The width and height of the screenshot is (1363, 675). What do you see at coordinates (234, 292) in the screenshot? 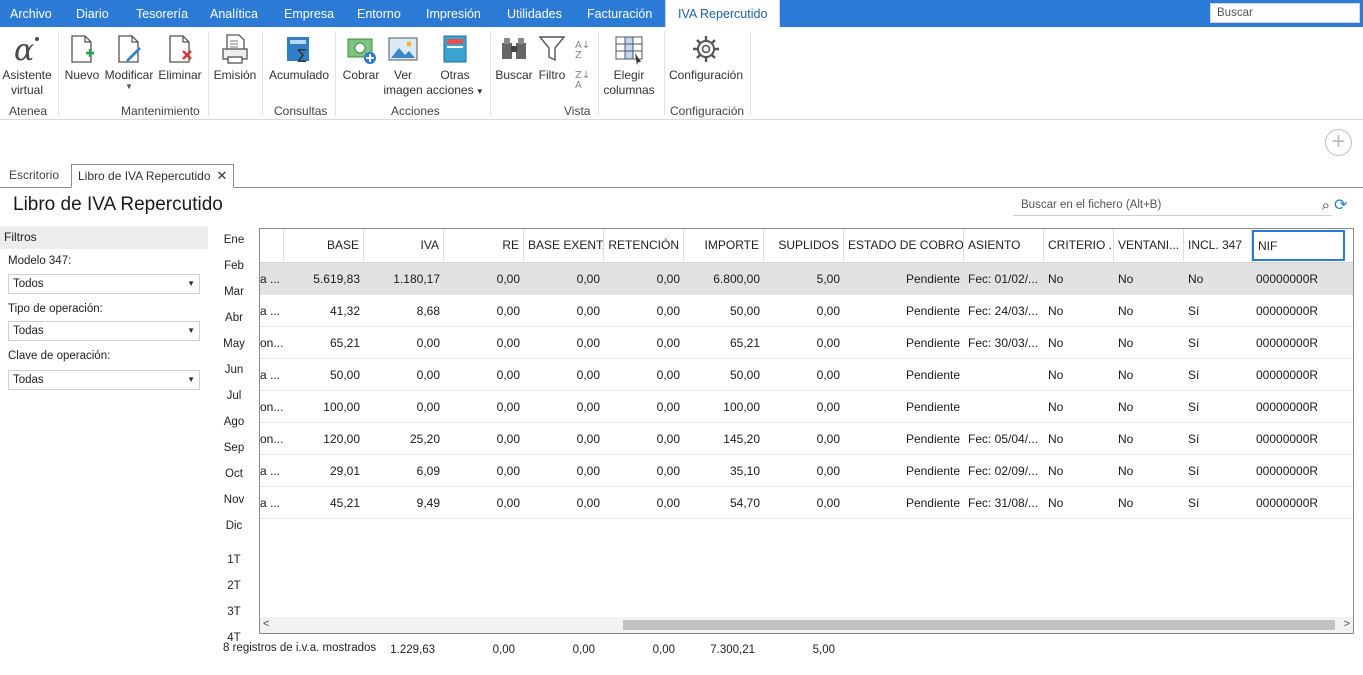
I see `month-mar: Mar` at bounding box center [234, 292].